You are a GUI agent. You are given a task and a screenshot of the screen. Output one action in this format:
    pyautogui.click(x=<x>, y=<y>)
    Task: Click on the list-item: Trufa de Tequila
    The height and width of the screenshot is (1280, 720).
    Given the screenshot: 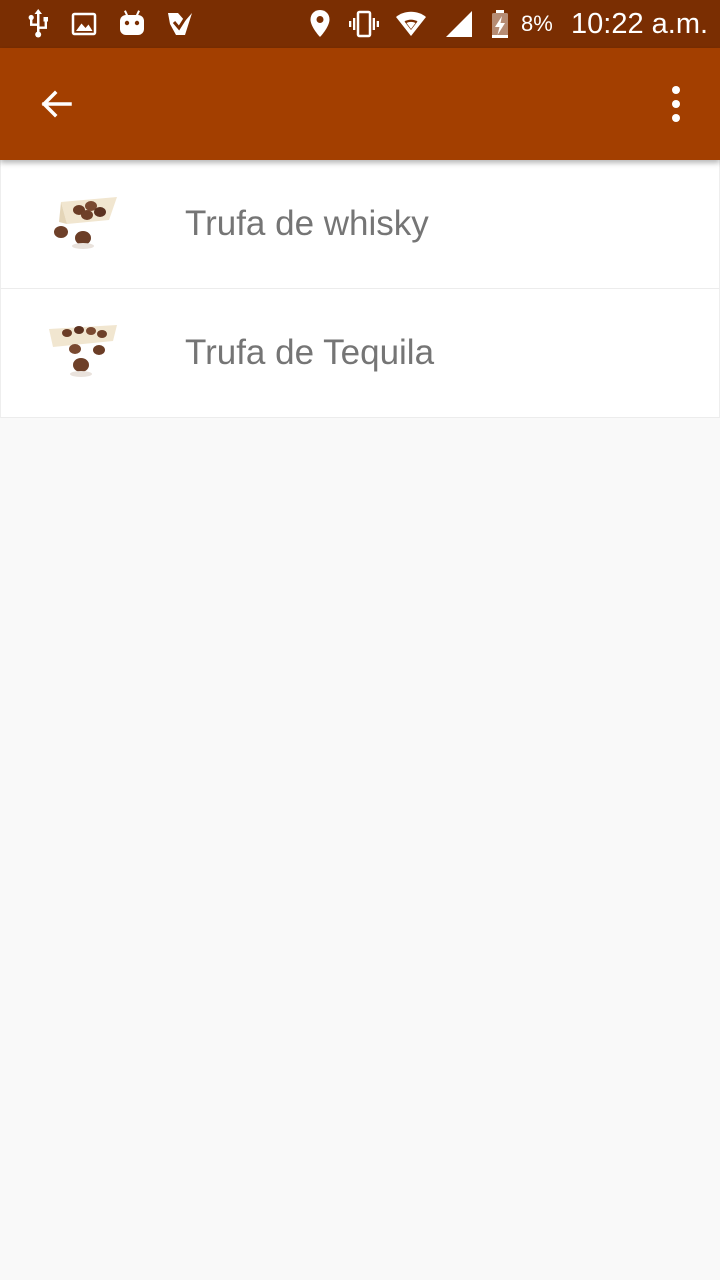 What is the action you would take?
    pyautogui.click(x=360, y=353)
    